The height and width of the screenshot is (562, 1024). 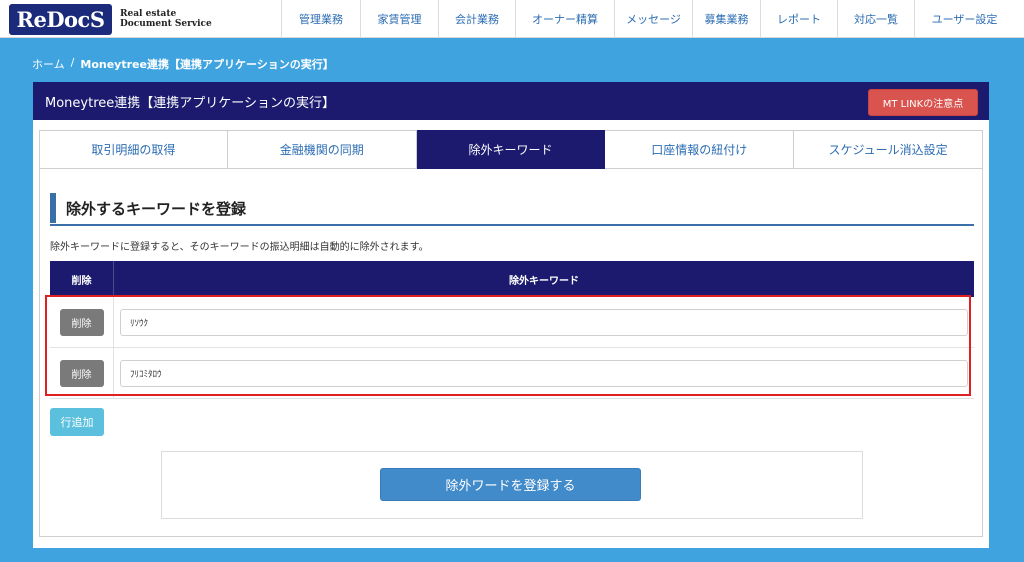 I want to click on section-header: 除外するキーワードを登録, so click(x=512, y=209).